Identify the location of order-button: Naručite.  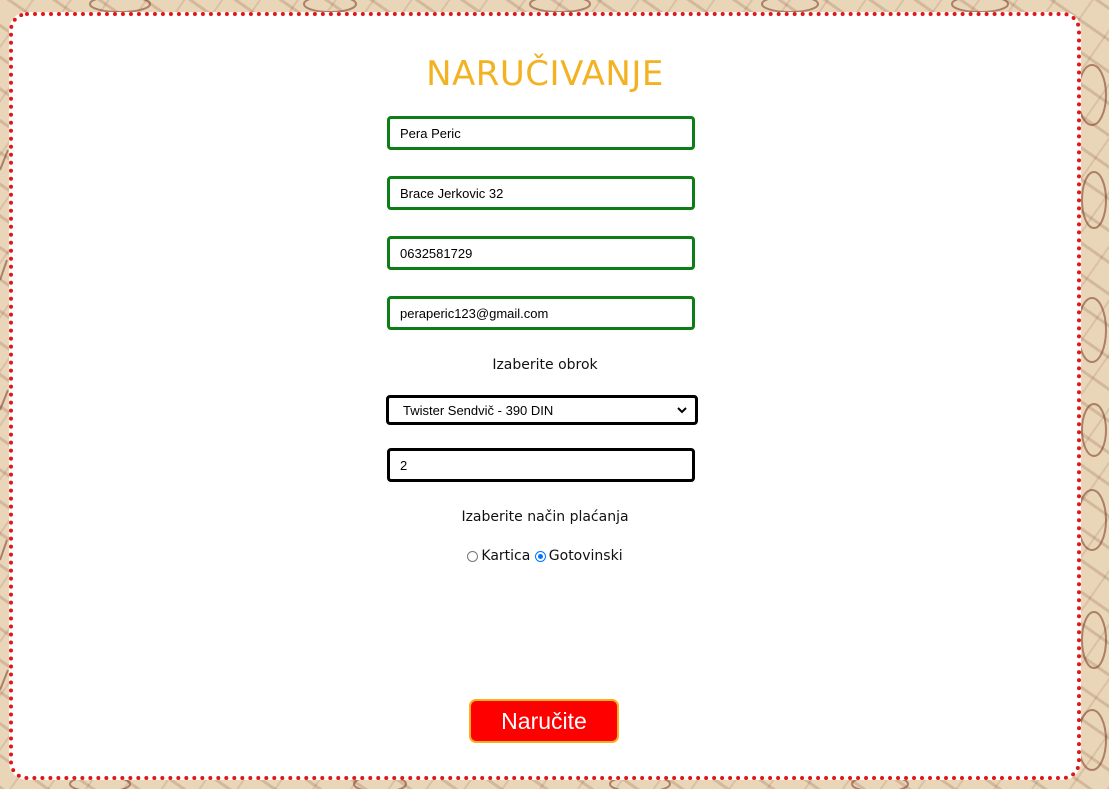
(544, 721).